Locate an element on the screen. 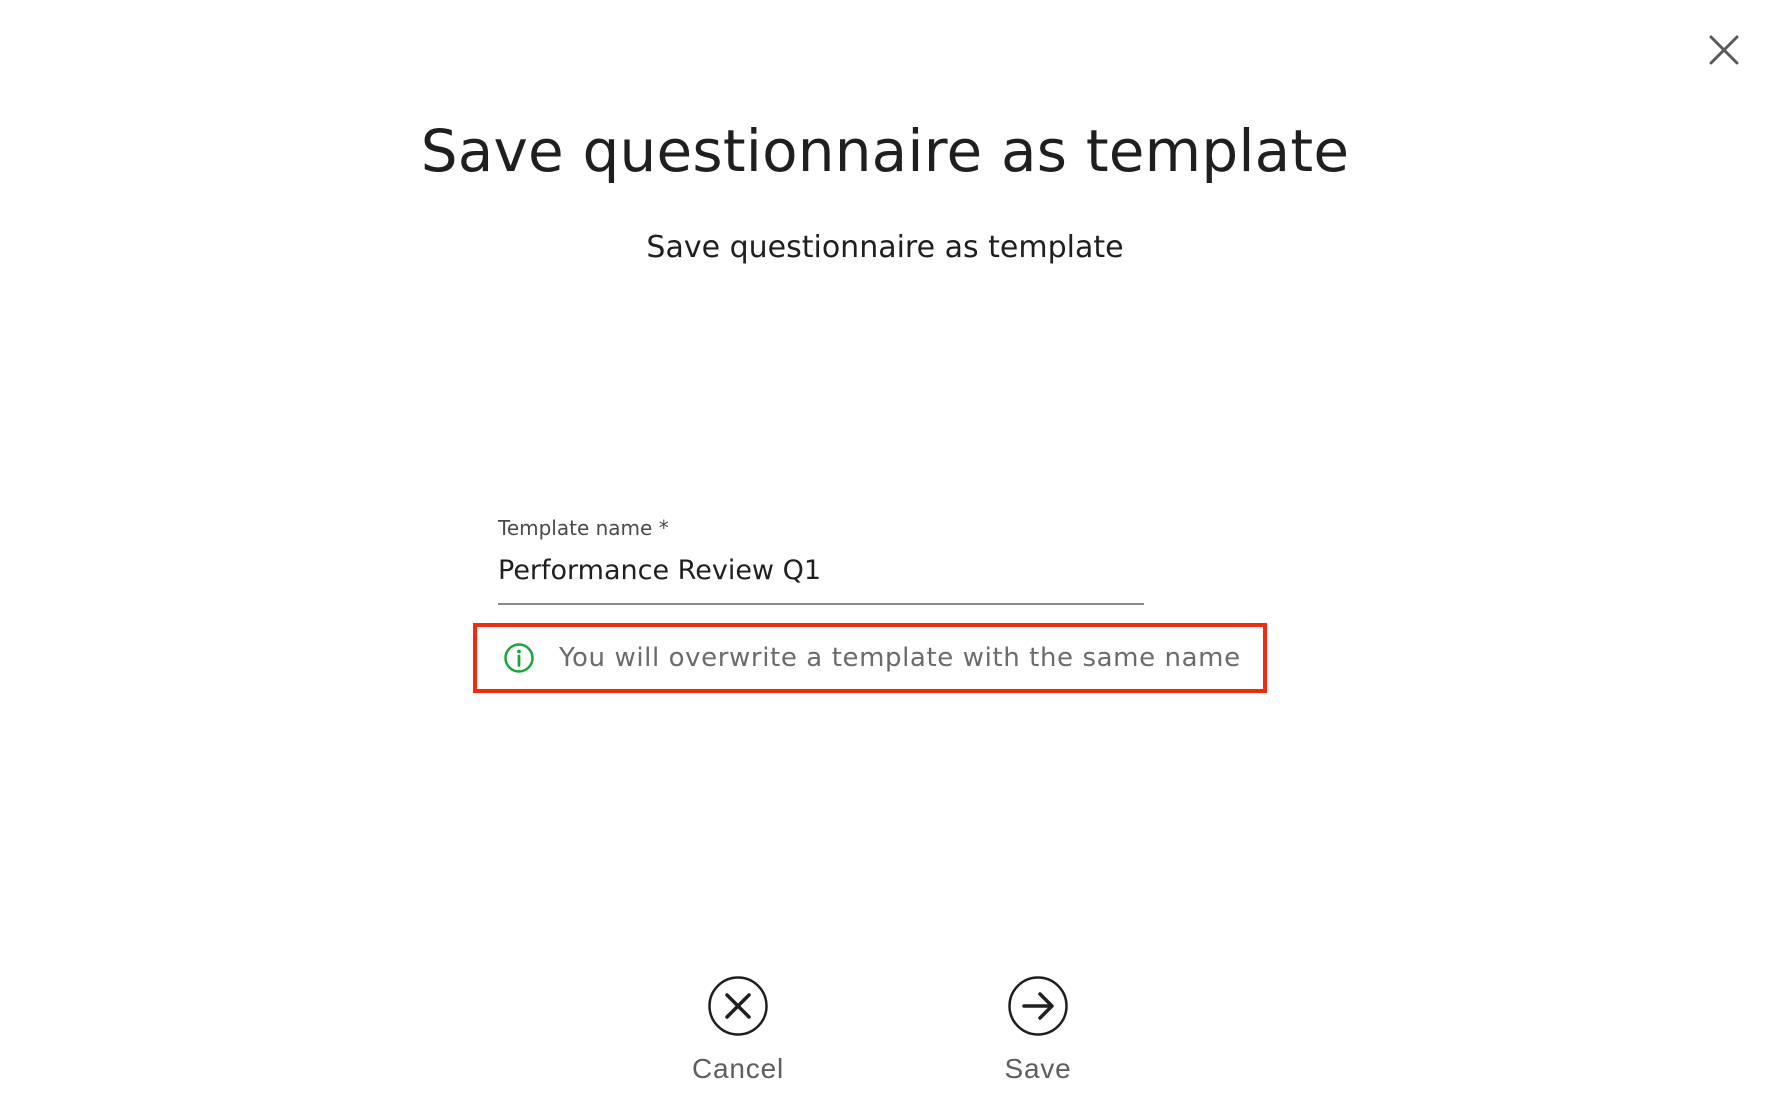 The width and height of the screenshot is (1770, 1114). close-circle-icon is located at coordinates (738, 1006).